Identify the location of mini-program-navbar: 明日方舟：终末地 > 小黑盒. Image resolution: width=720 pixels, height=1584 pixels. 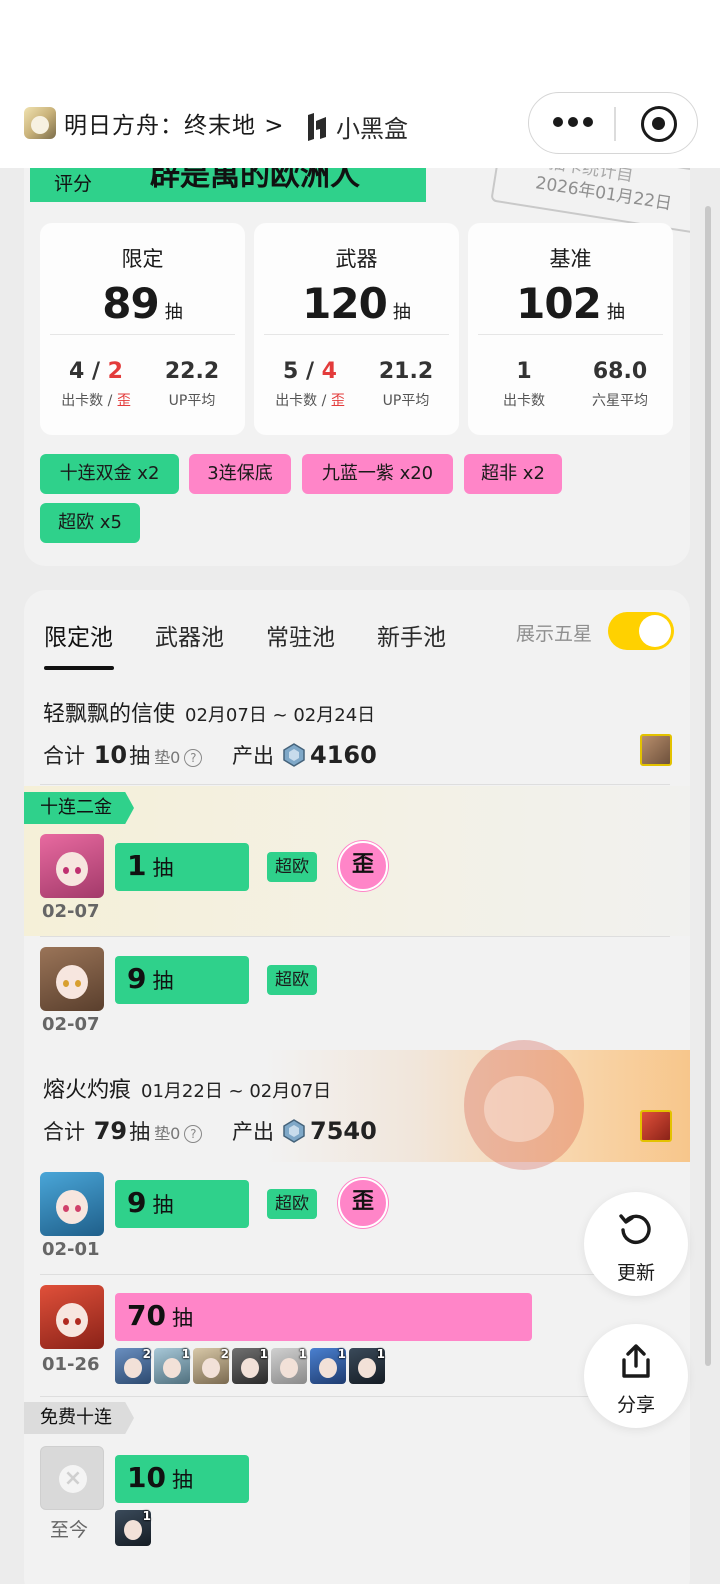
(360, 84).